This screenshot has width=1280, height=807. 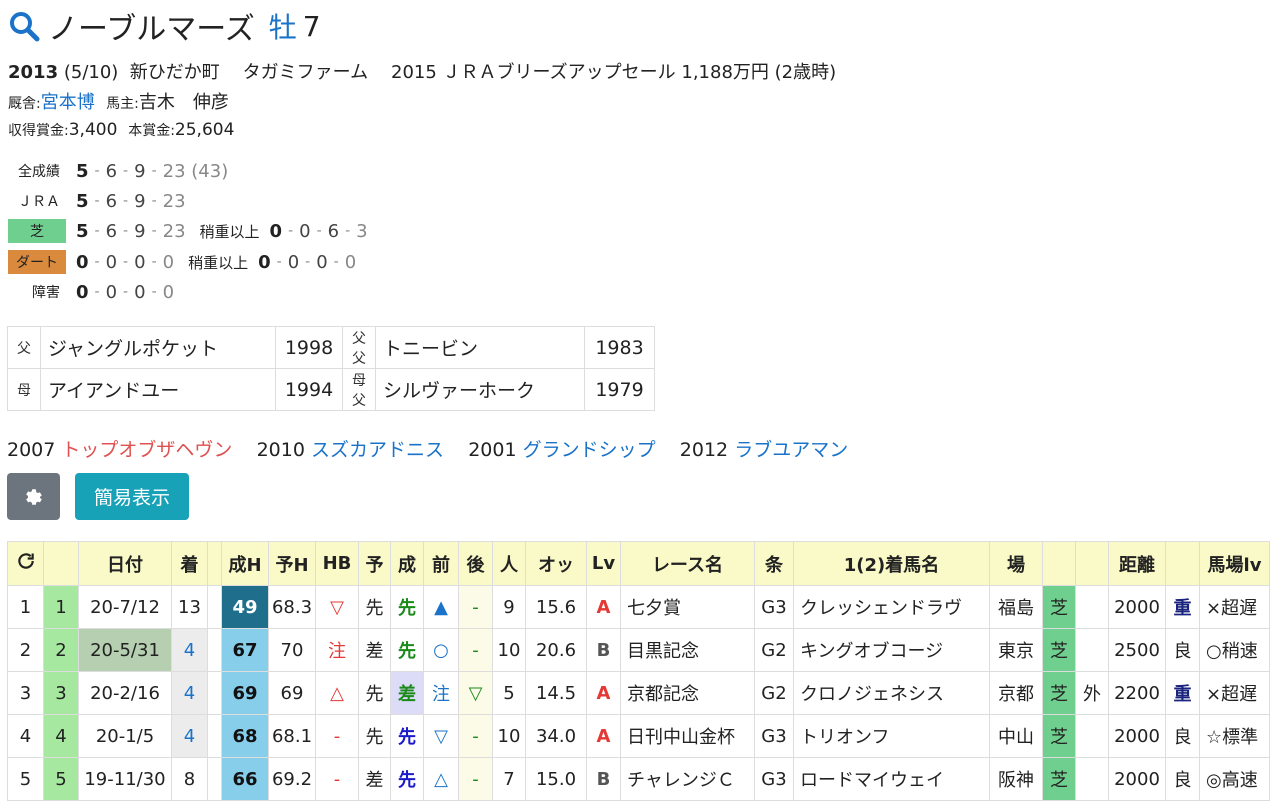 I want to click on row-index: 4, so click(x=25, y=736).